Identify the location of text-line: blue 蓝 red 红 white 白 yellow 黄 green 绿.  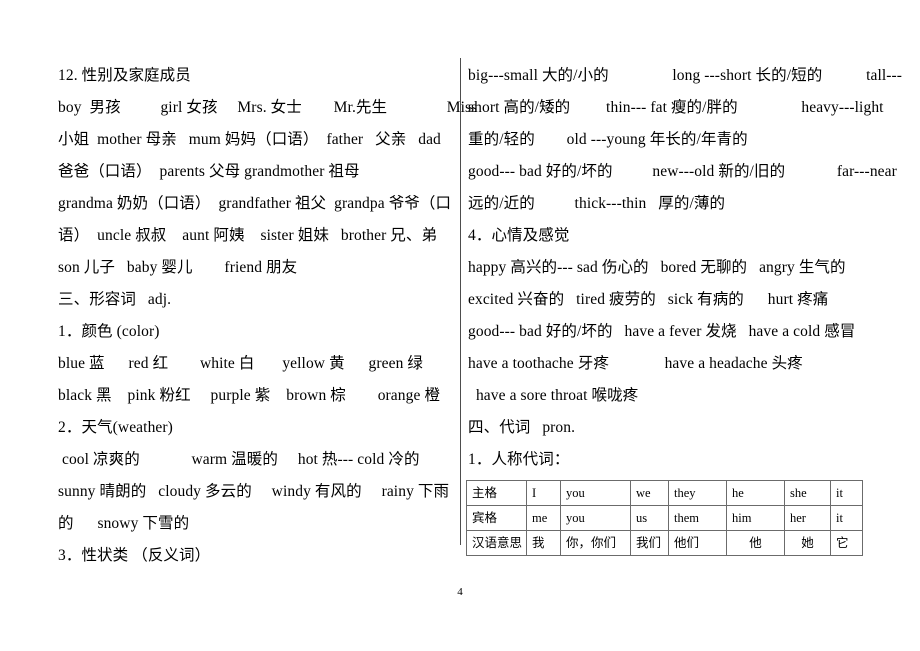
(241, 363).